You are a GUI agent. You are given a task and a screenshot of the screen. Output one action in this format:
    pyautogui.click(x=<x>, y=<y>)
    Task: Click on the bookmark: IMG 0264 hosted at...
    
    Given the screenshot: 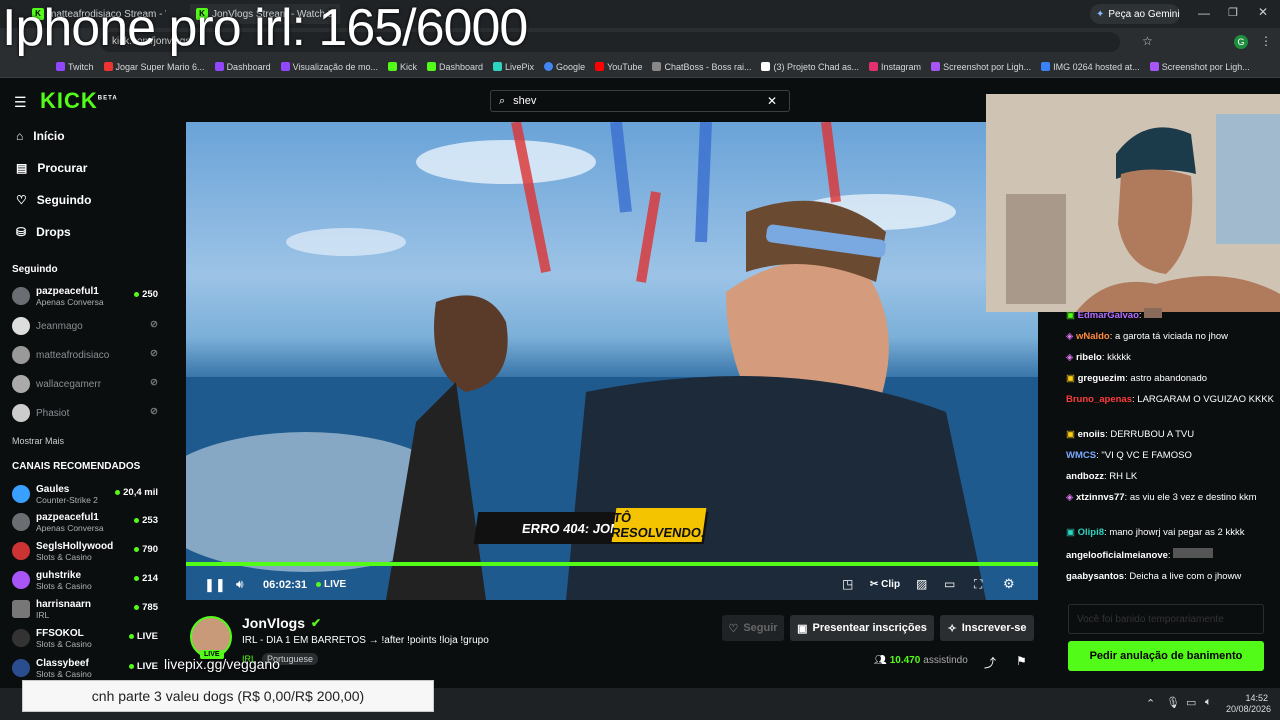 What is the action you would take?
    pyautogui.click(x=1090, y=67)
    